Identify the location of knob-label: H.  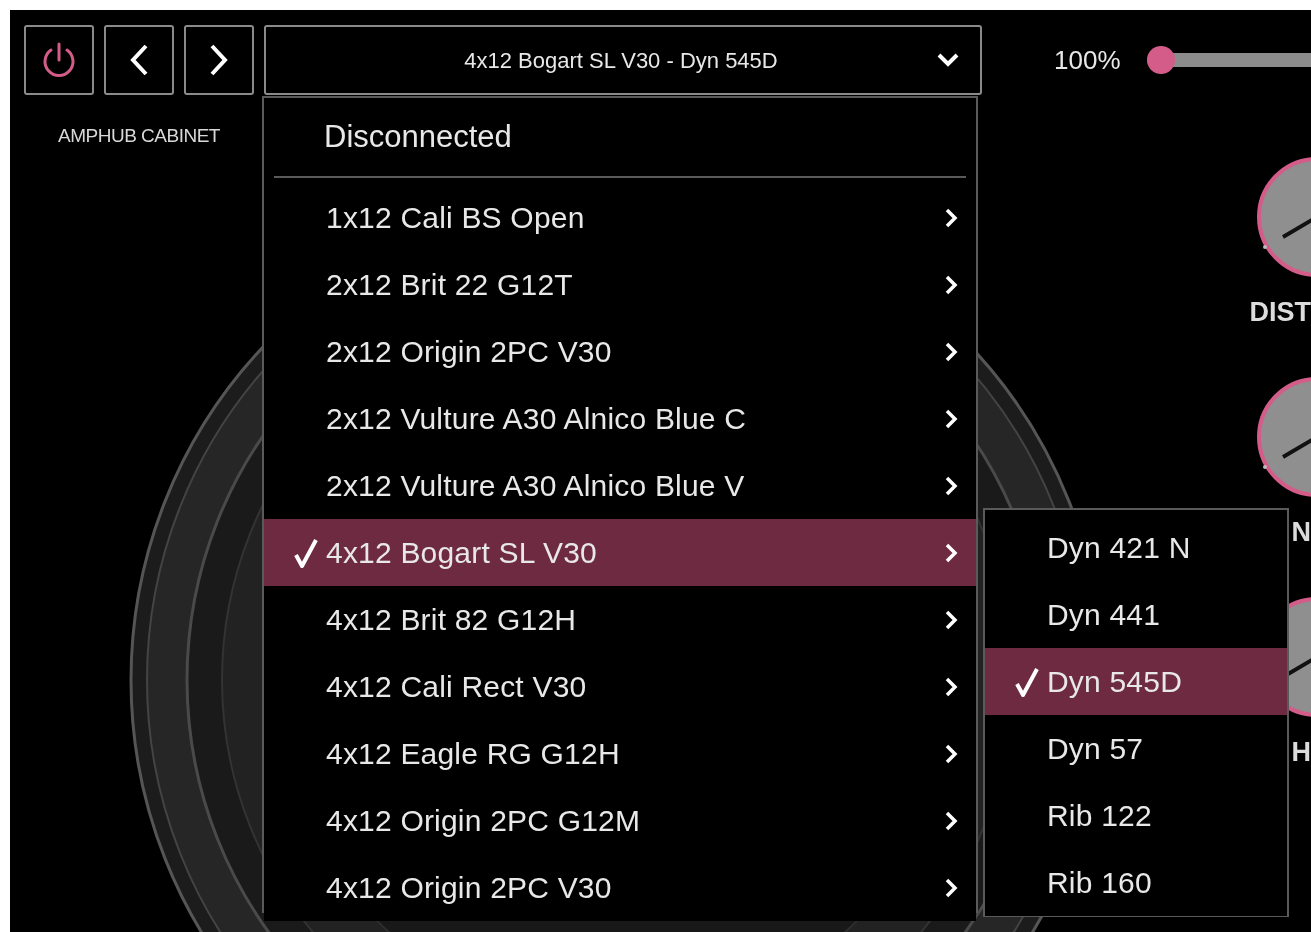
(1301, 752).